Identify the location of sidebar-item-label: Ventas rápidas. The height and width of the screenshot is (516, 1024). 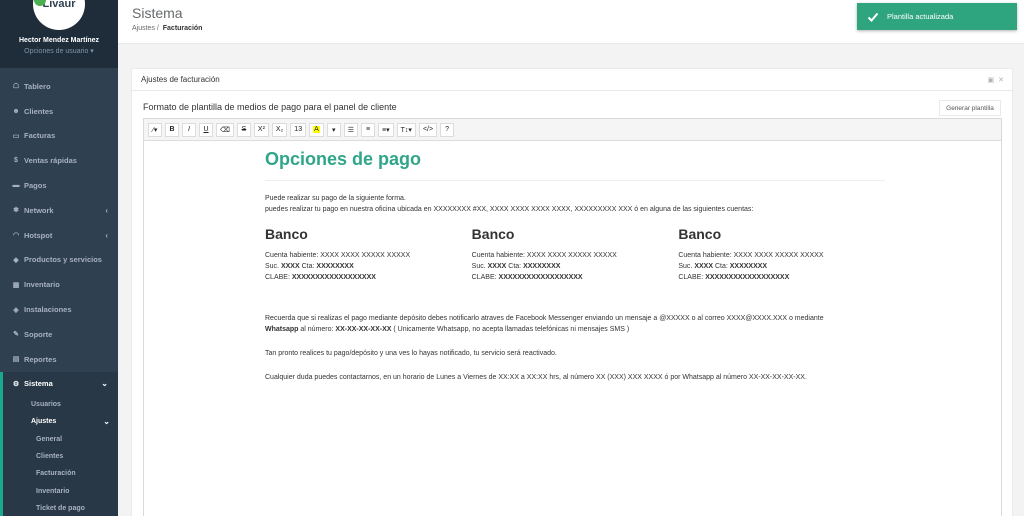
(50, 161).